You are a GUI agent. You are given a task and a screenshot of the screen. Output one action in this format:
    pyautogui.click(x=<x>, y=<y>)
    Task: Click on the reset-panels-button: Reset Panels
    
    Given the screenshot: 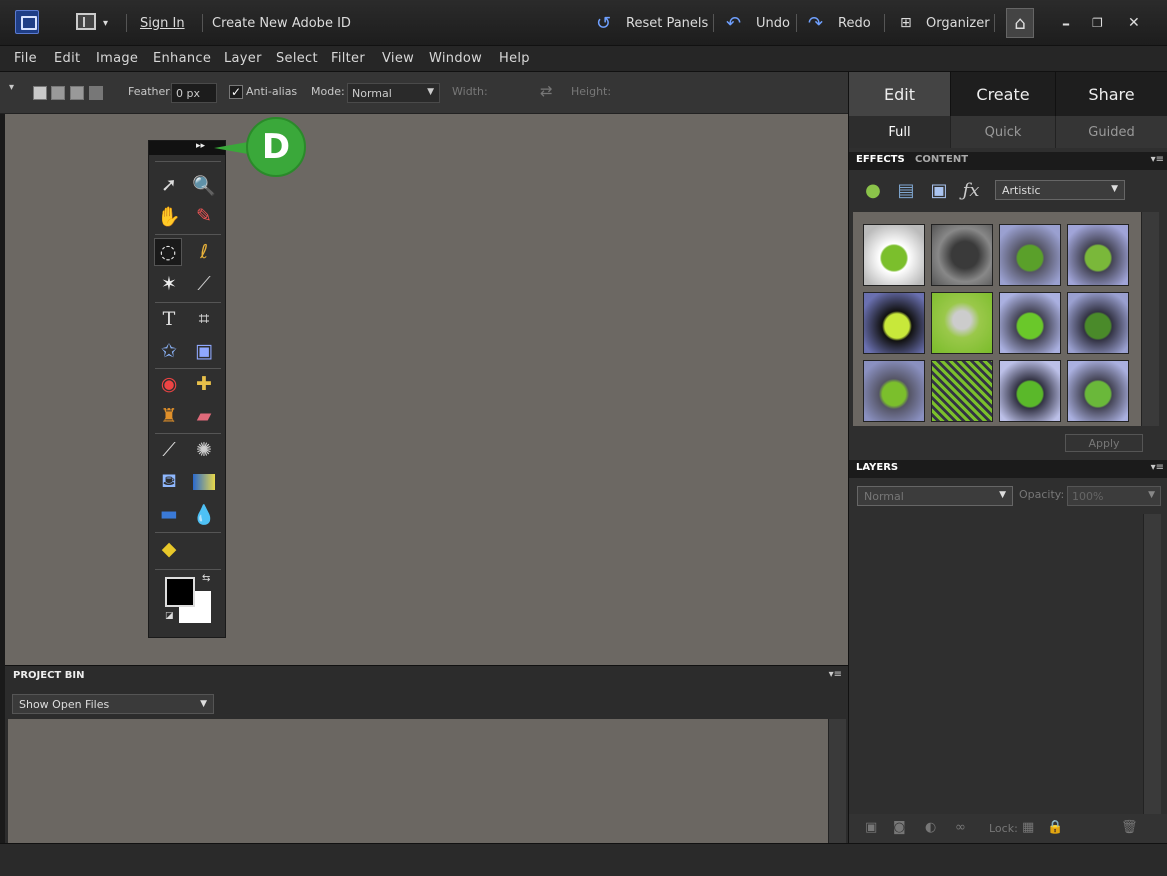 What is the action you would take?
    pyautogui.click(x=667, y=23)
    